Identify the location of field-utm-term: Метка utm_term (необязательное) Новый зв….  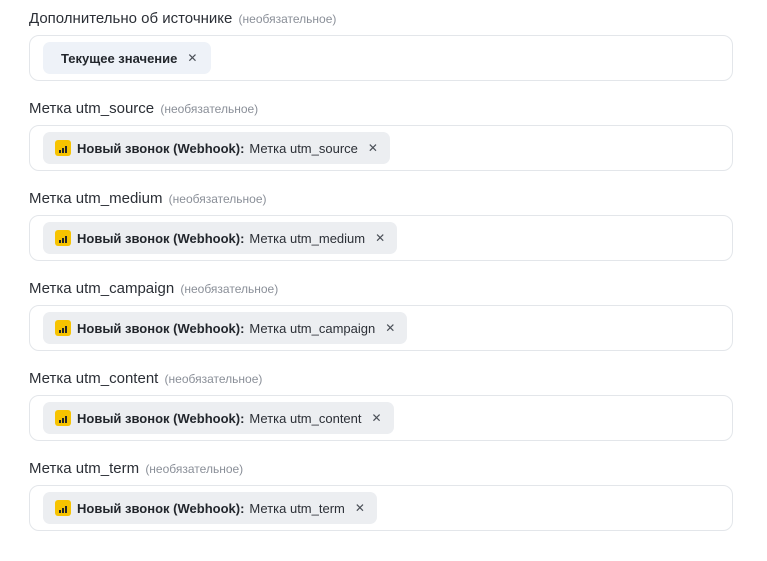
(381, 495).